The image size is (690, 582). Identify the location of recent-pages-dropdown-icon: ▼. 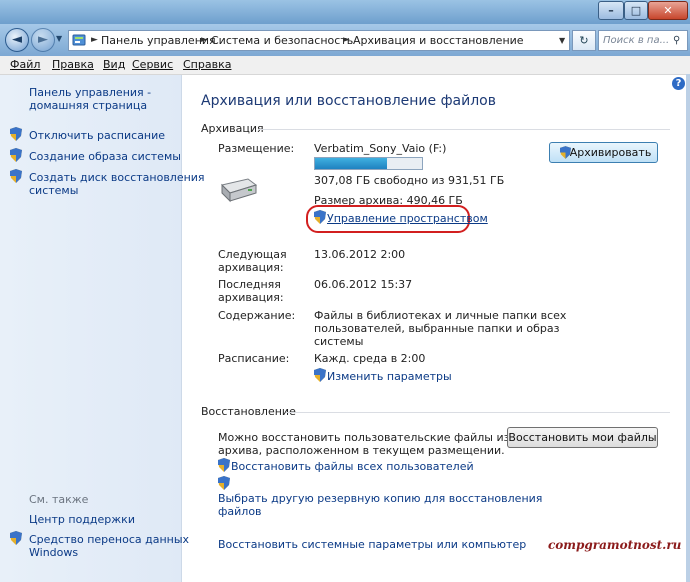
(59, 38).